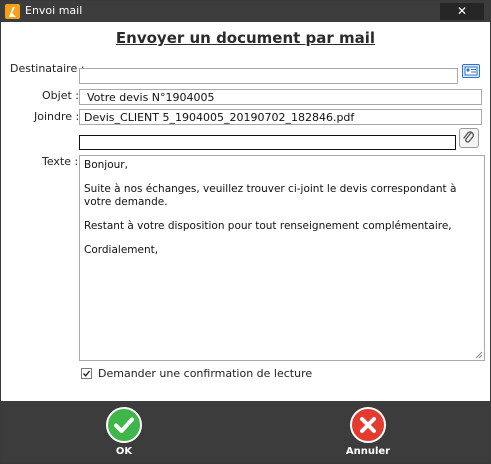 This screenshot has width=491, height=464. What do you see at coordinates (47, 68) in the screenshot?
I see `destinataire-label: Destinataire :` at bounding box center [47, 68].